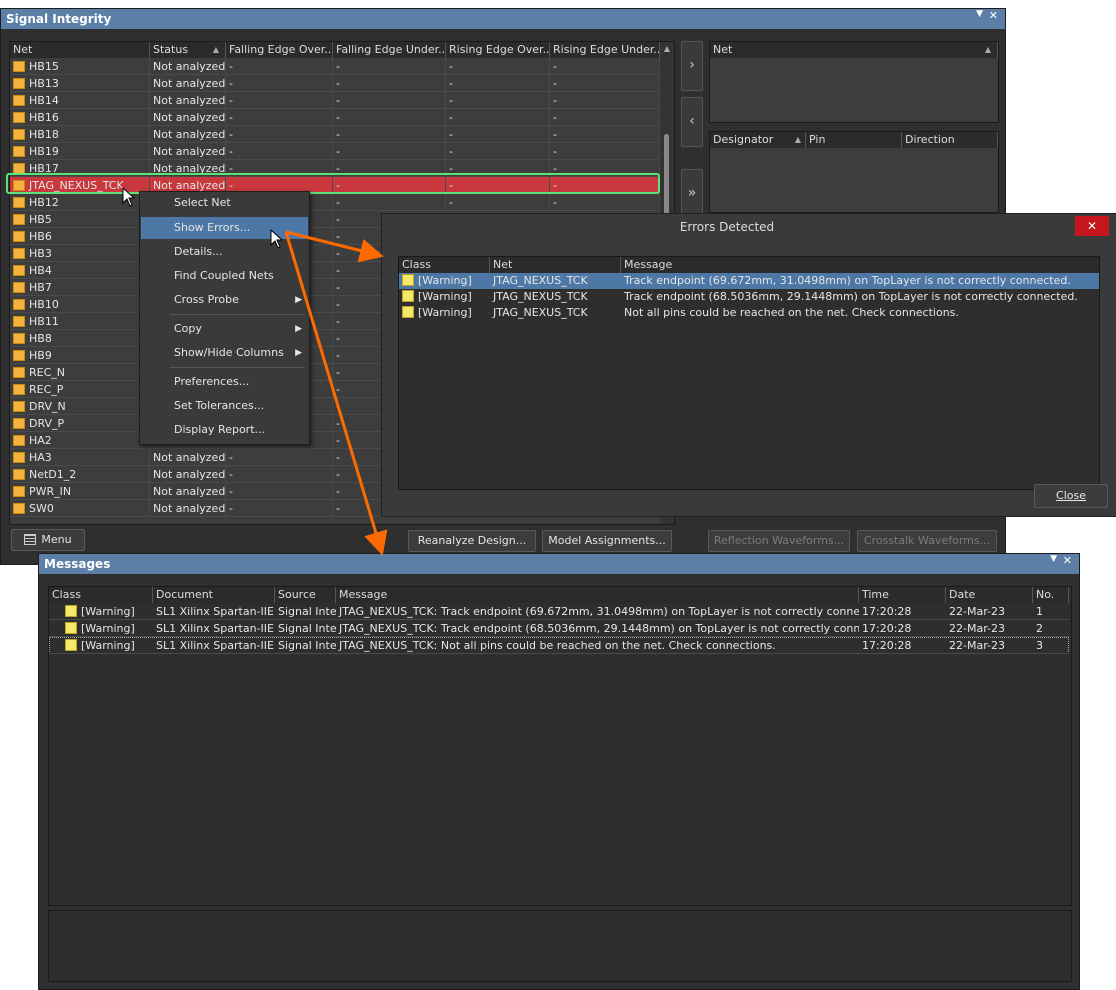  What do you see at coordinates (336, 393) in the screenshot?
I see `arrow-to-messages-panel` at bounding box center [336, 393].